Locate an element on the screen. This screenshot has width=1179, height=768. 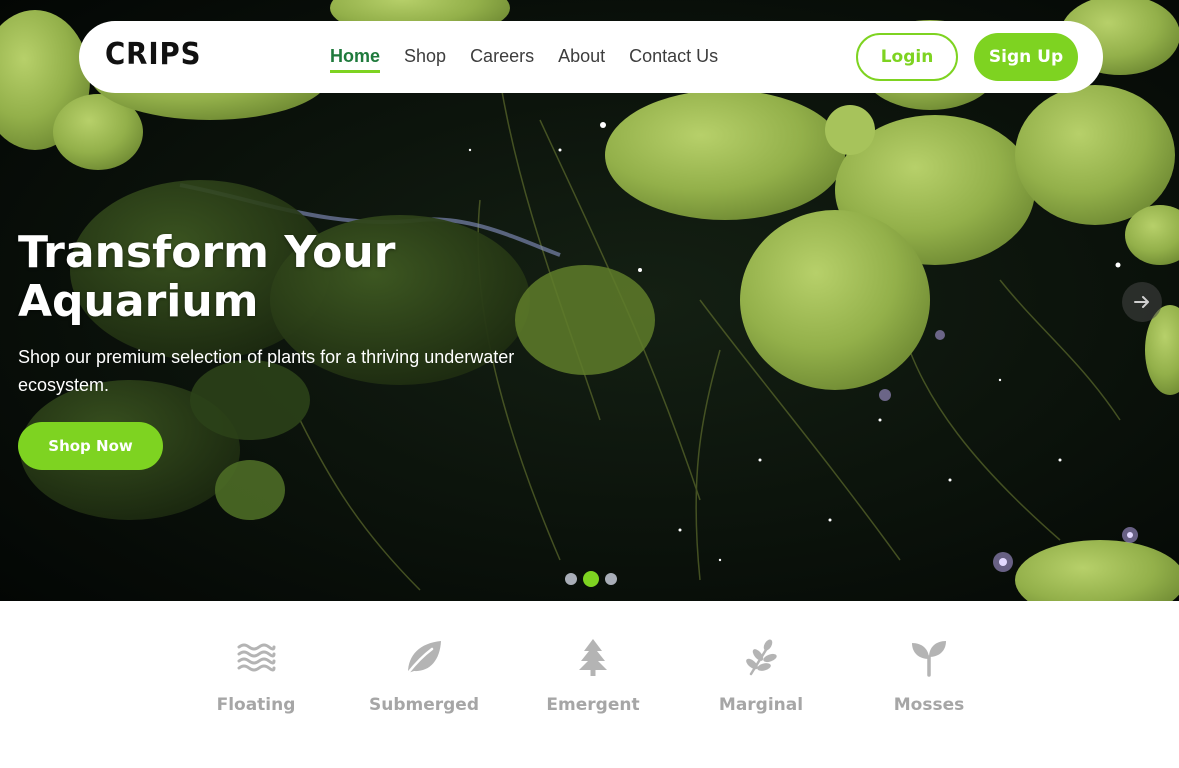
leaf-icon is located at coordinates (423, 658).